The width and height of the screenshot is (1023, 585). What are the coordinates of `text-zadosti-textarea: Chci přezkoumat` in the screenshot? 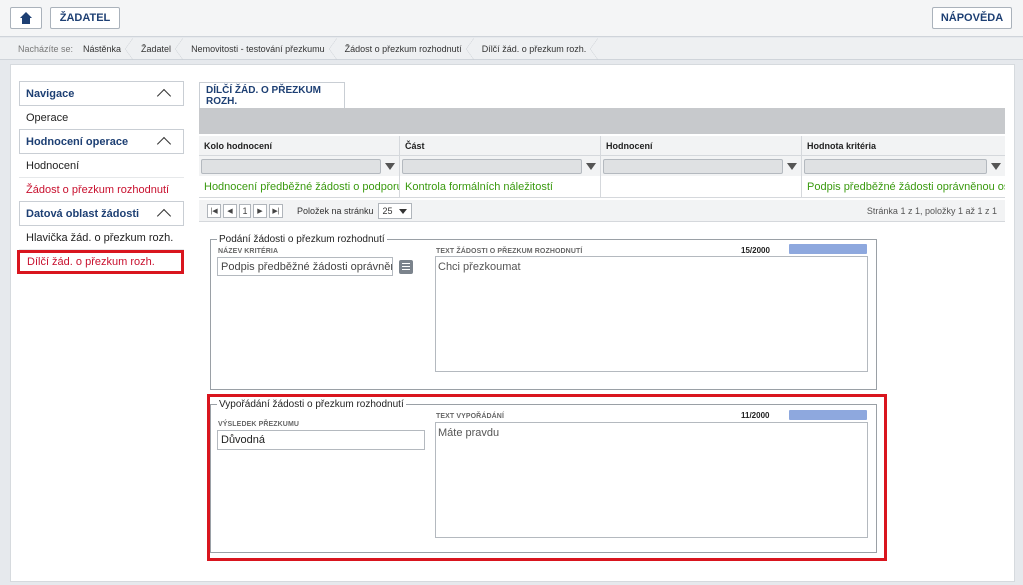 It's located at (651, 314).